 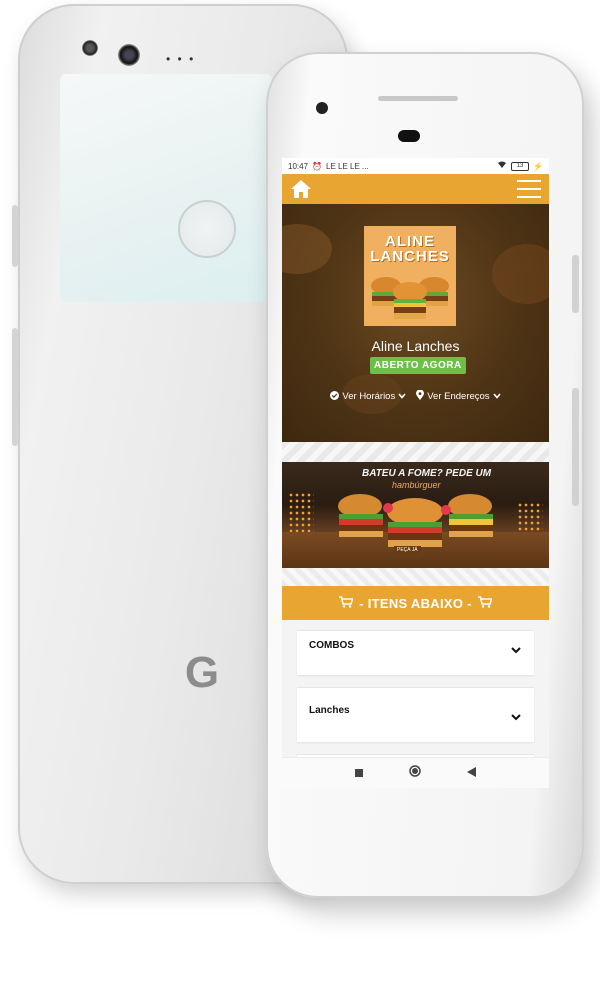 What do you see at coordinates (420, 396) in the screenshot?
I see `map-pin-icon` at bounding box center [420, 396].